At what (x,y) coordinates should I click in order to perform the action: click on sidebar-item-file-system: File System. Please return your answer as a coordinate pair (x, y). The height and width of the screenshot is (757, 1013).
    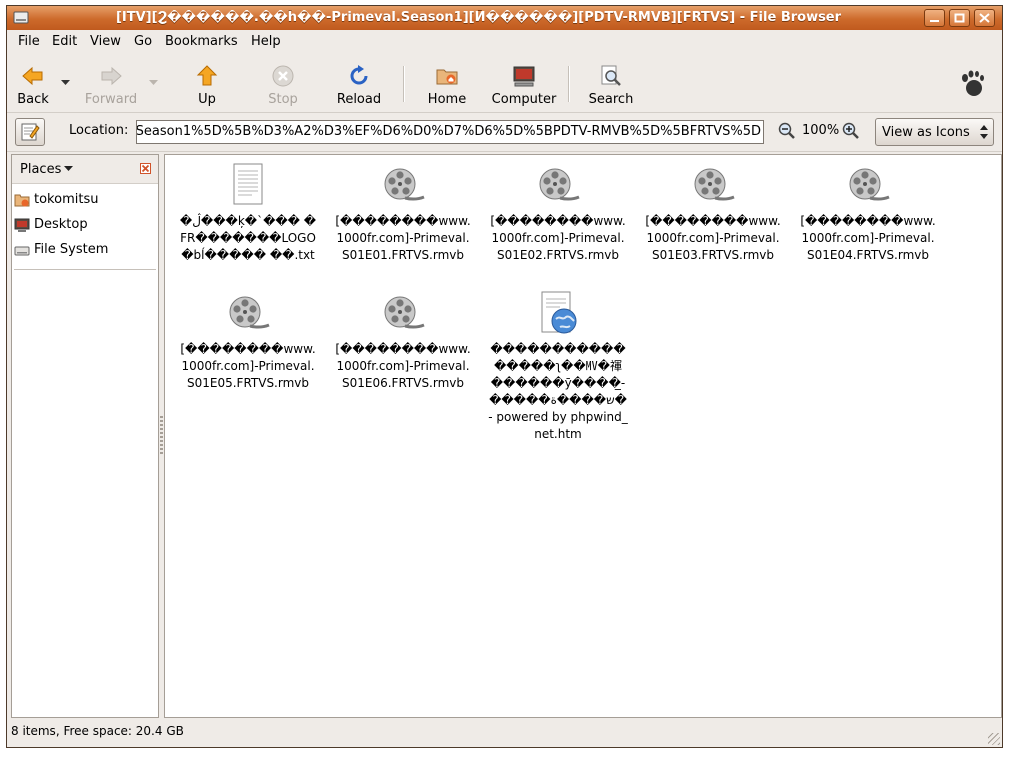
    Looking at the image, I should click on (84, 250).